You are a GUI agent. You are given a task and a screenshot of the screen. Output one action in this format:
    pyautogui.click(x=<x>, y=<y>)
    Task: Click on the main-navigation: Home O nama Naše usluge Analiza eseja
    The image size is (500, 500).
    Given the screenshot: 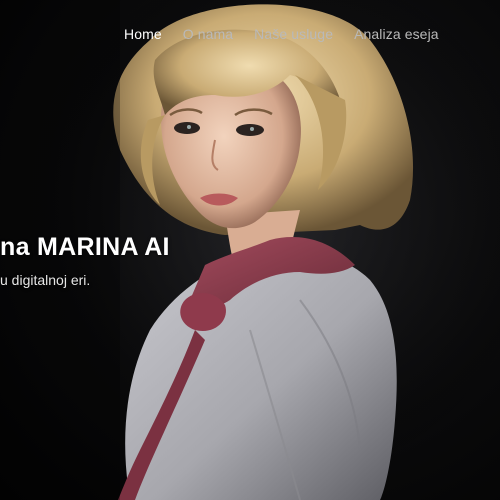 What is the action you would take?
    pyautogui.click(x=312, y=34)
    